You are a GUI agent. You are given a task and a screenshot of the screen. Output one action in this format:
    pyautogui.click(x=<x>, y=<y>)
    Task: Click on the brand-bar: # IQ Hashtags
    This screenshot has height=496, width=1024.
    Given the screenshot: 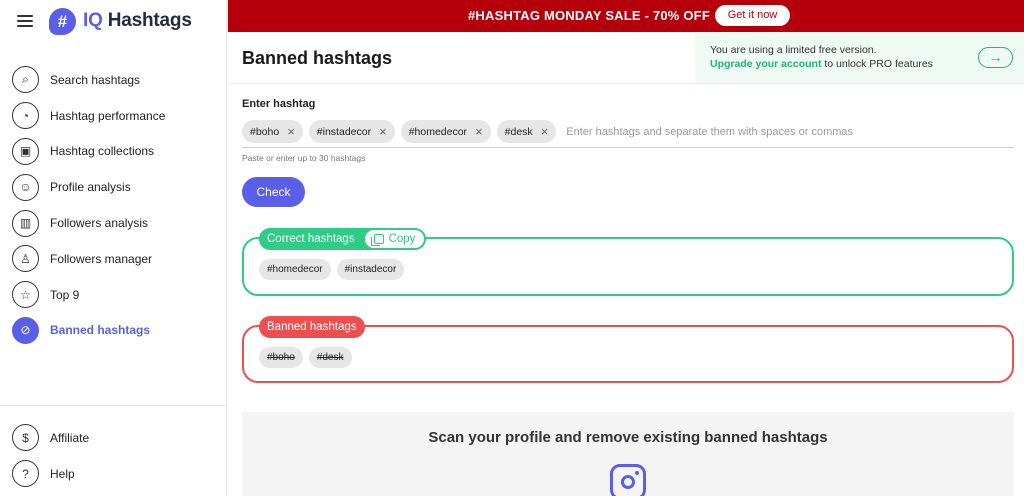 What is the action you would take?
    pyautogui.click(x=113, y=22)
    